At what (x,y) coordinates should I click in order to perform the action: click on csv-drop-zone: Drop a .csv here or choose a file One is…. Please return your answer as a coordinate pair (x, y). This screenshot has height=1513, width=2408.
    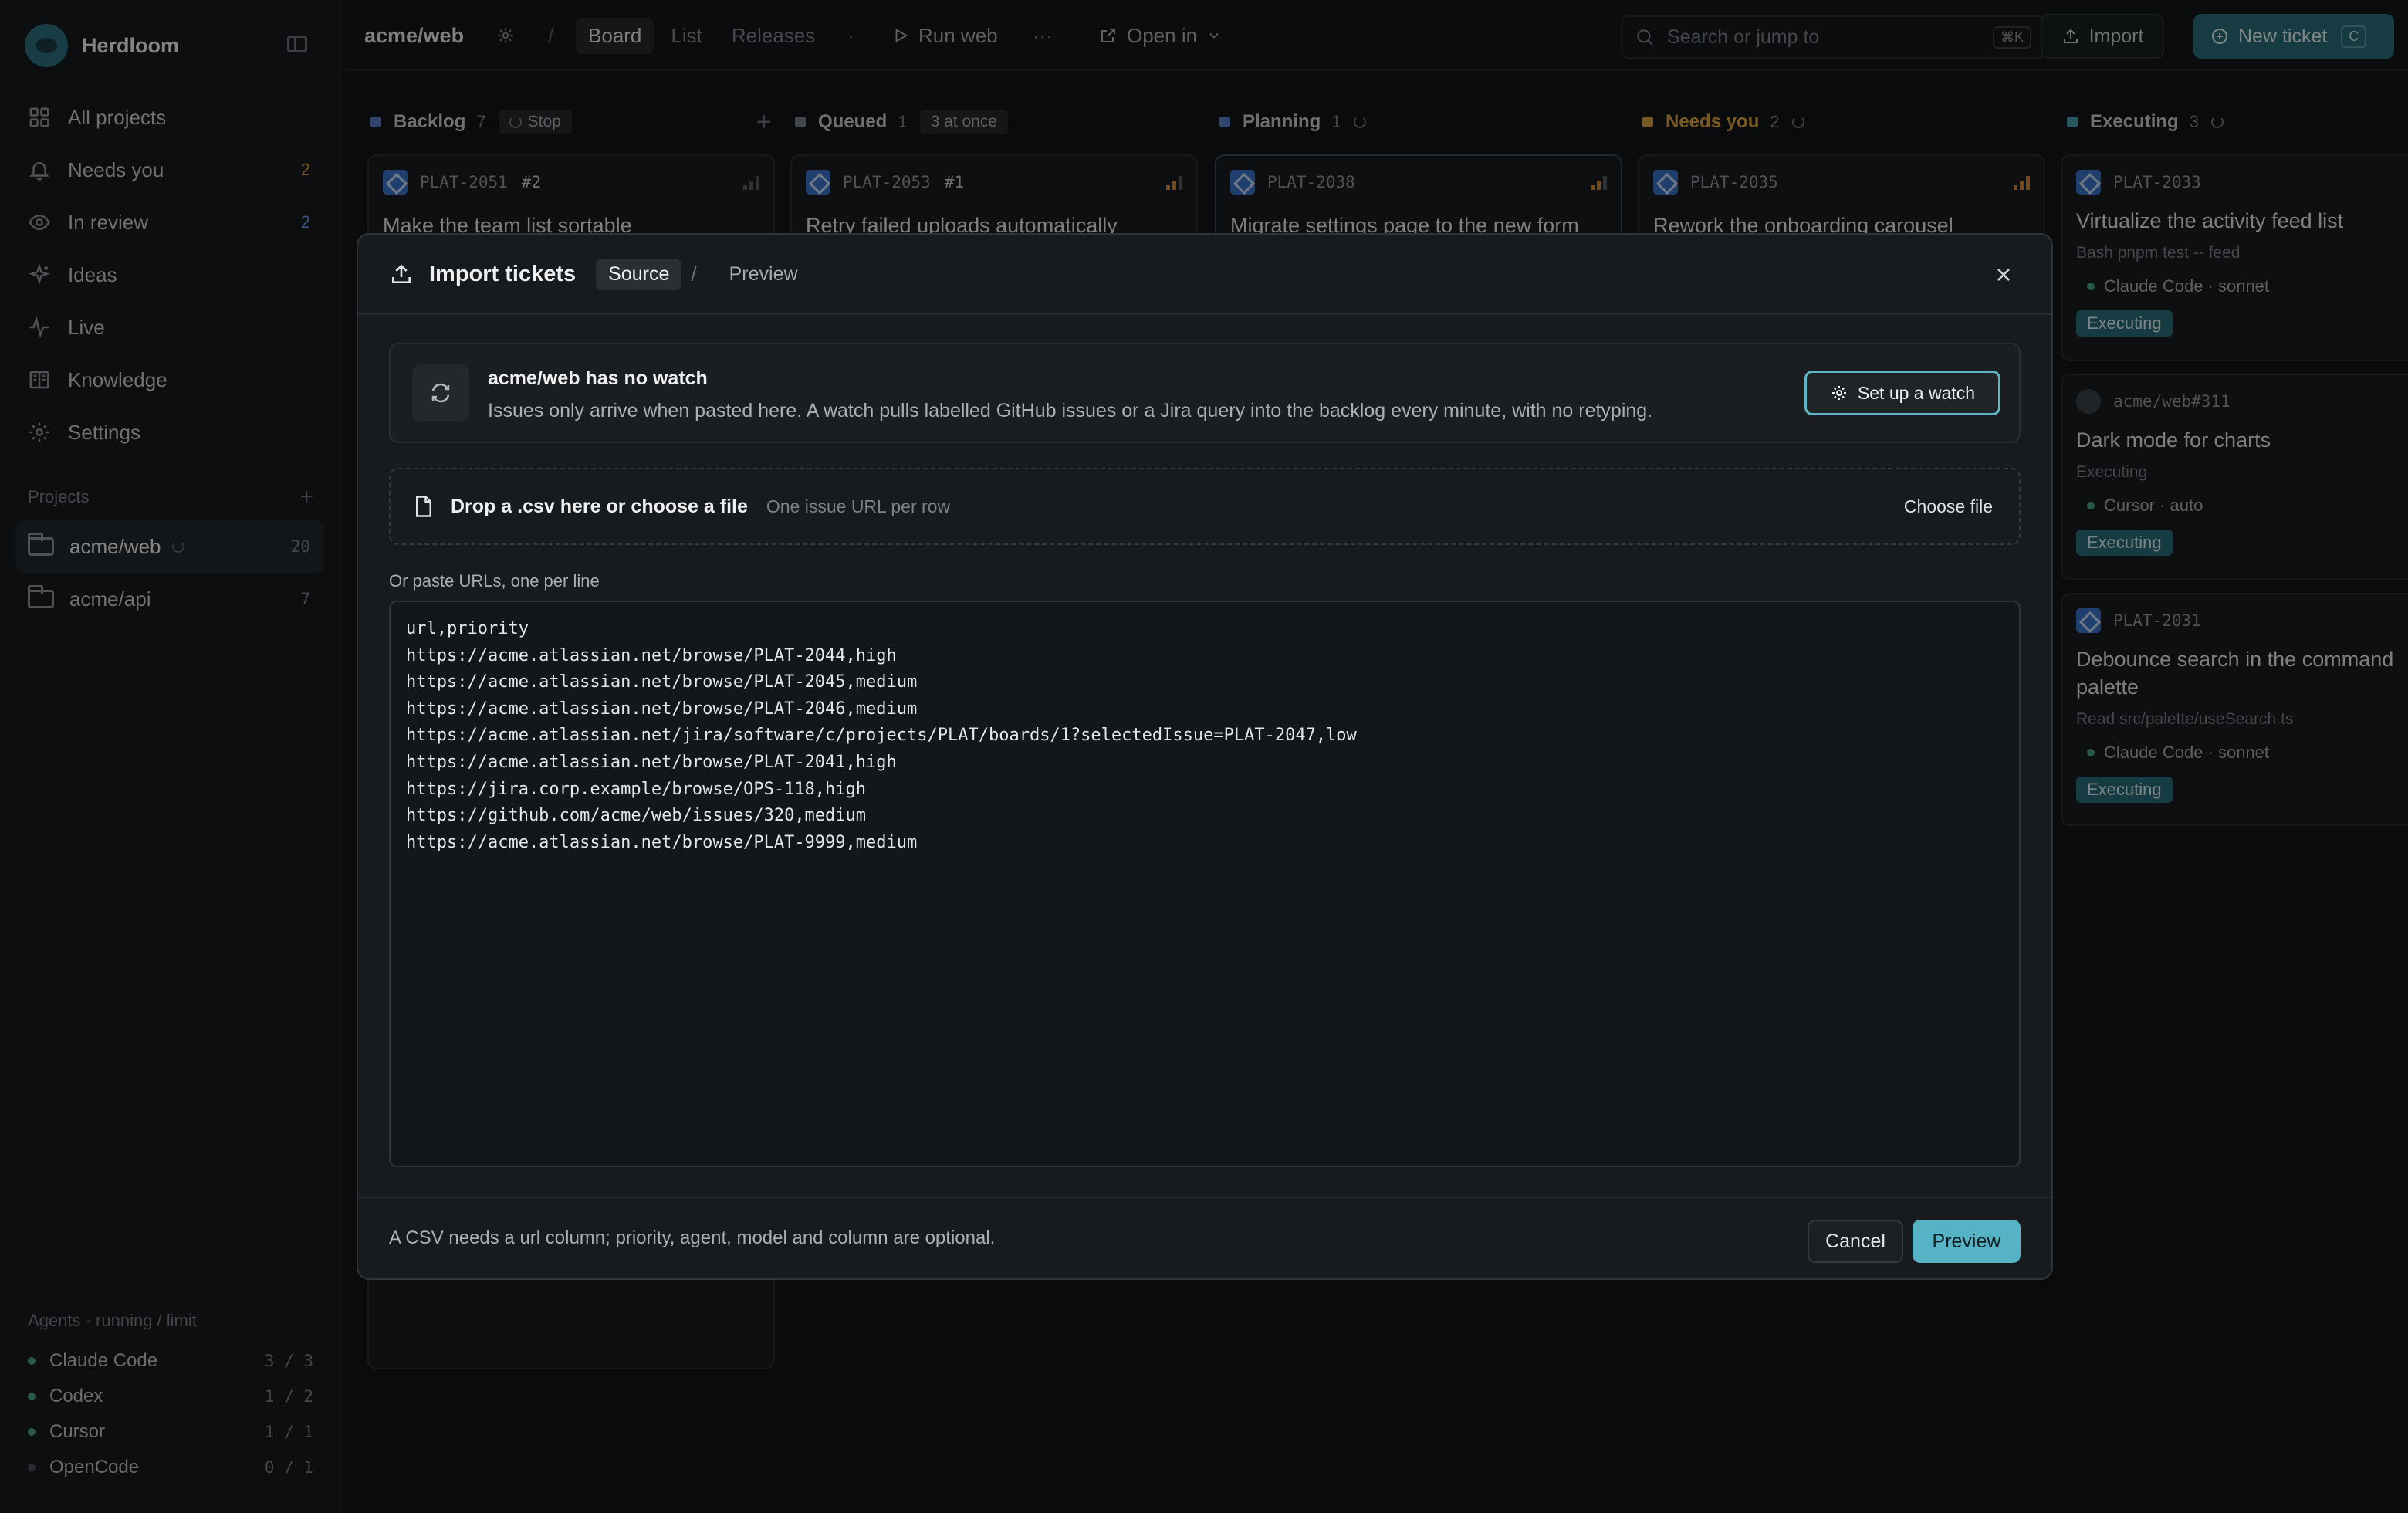
    Looking at the image, I should click on (1205, 506).